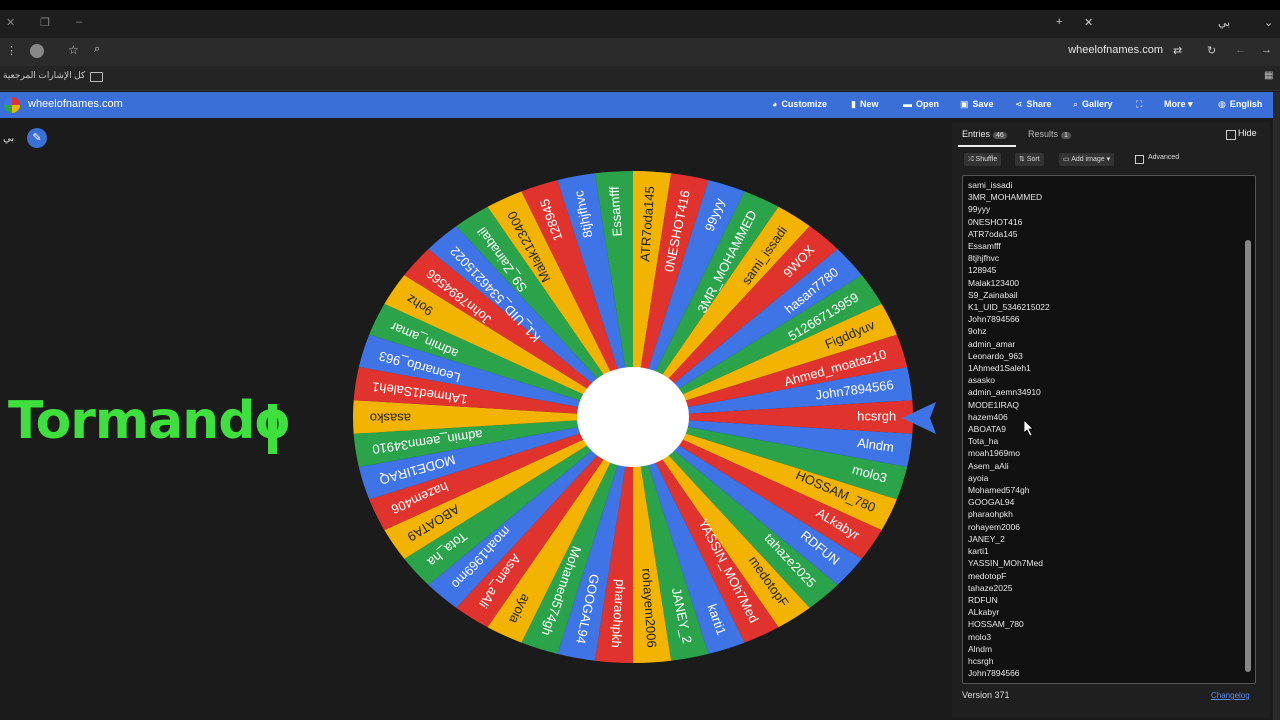  I want to click on url-text: wheelofnames.com, so click(1115, 50).